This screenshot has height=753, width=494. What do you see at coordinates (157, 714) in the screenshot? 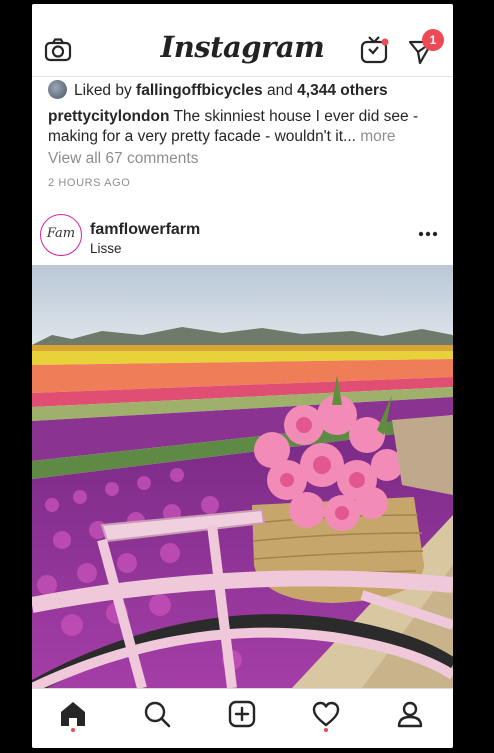
I see `search-icon` at bounding box center [157, 714].